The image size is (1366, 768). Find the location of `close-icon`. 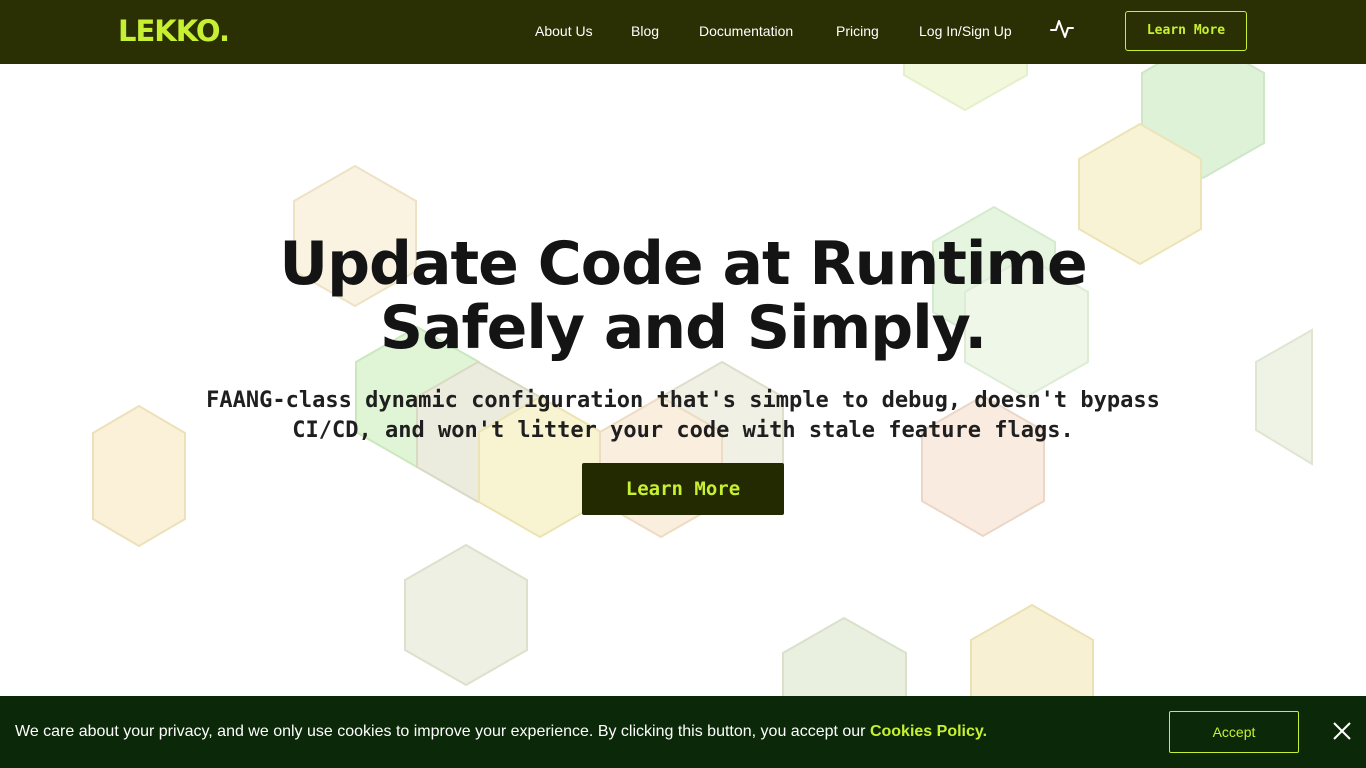

close-icon is located at coordinates (1342, 731).